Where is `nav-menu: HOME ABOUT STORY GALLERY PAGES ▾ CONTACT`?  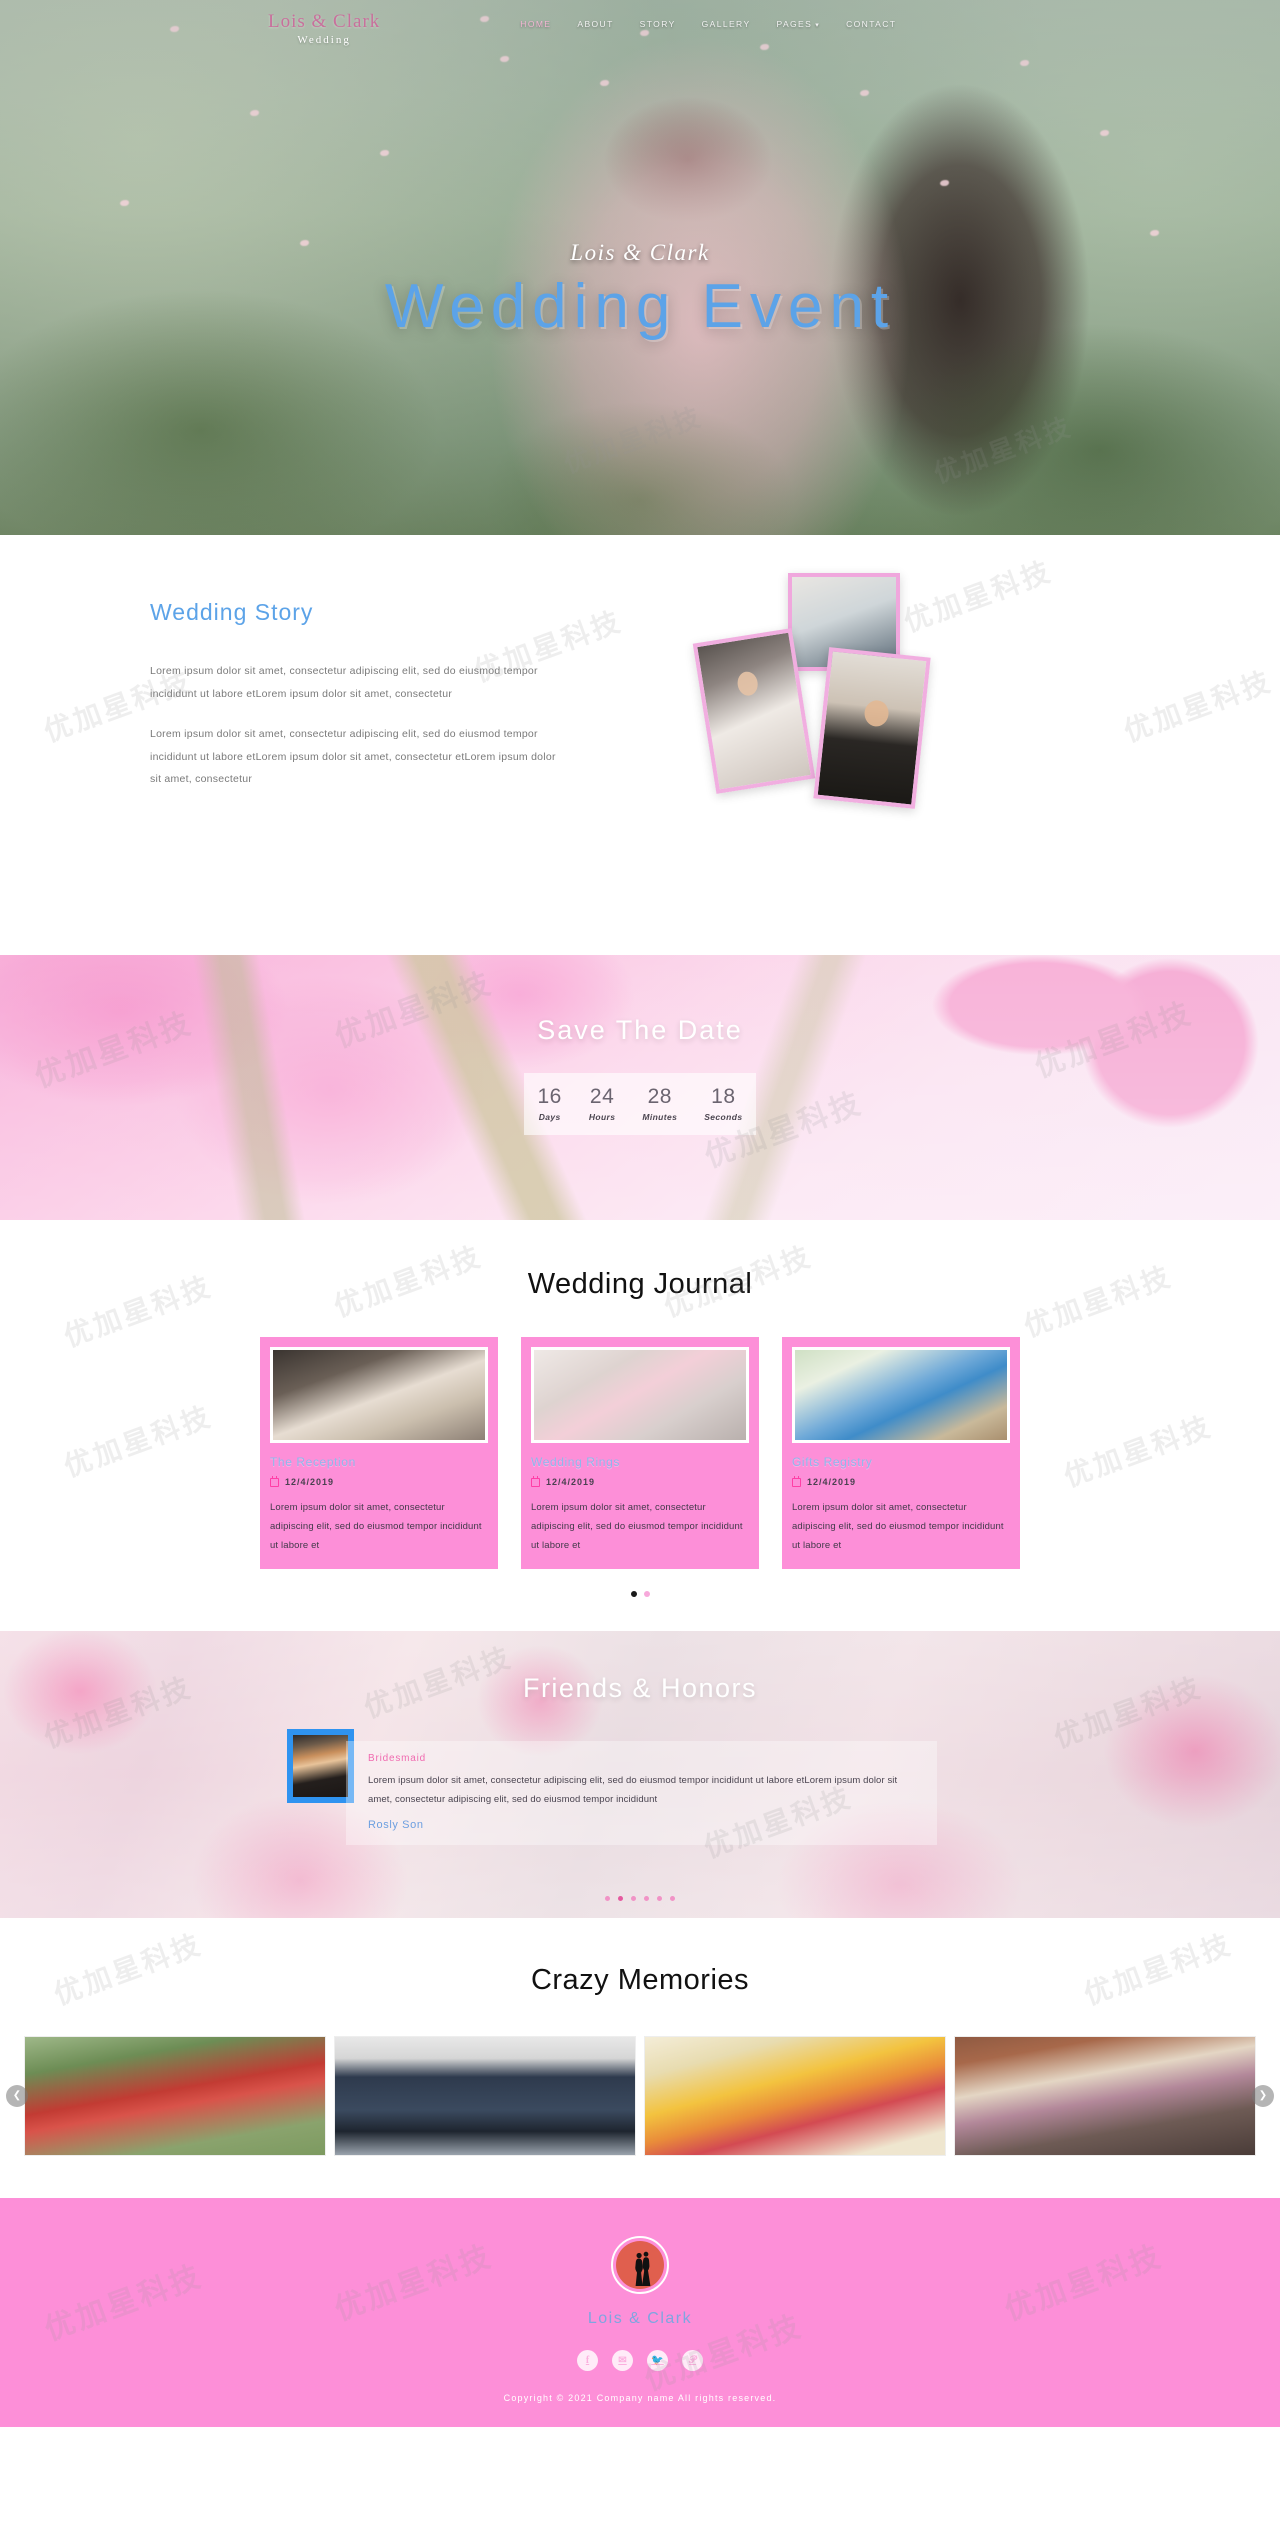
nav-menu: HOME ABOUT STORY GALLERY PAGES ▾ CONTACT is located at coordinates (708, 24).